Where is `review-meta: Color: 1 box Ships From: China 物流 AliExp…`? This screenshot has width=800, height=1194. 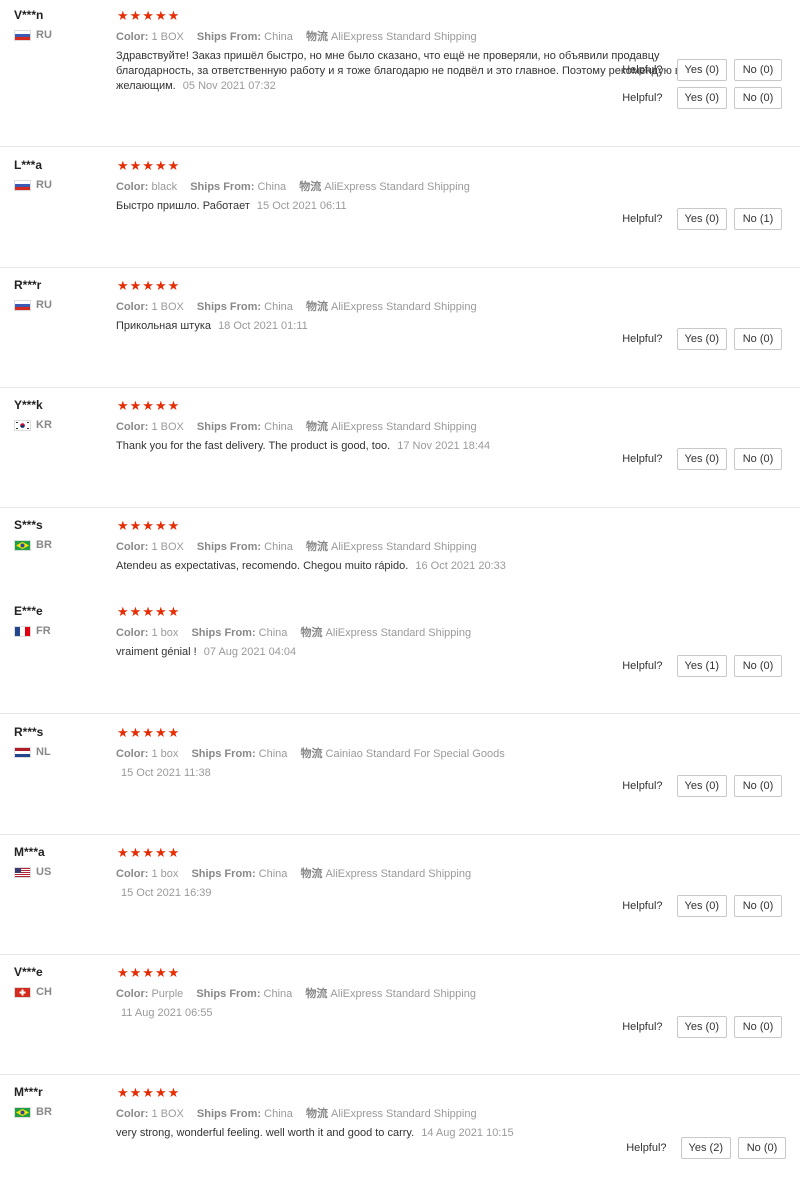 review-meta: Color: 1 box Ships From: China 物流 AliExp… is located at coordinates (293, 873).